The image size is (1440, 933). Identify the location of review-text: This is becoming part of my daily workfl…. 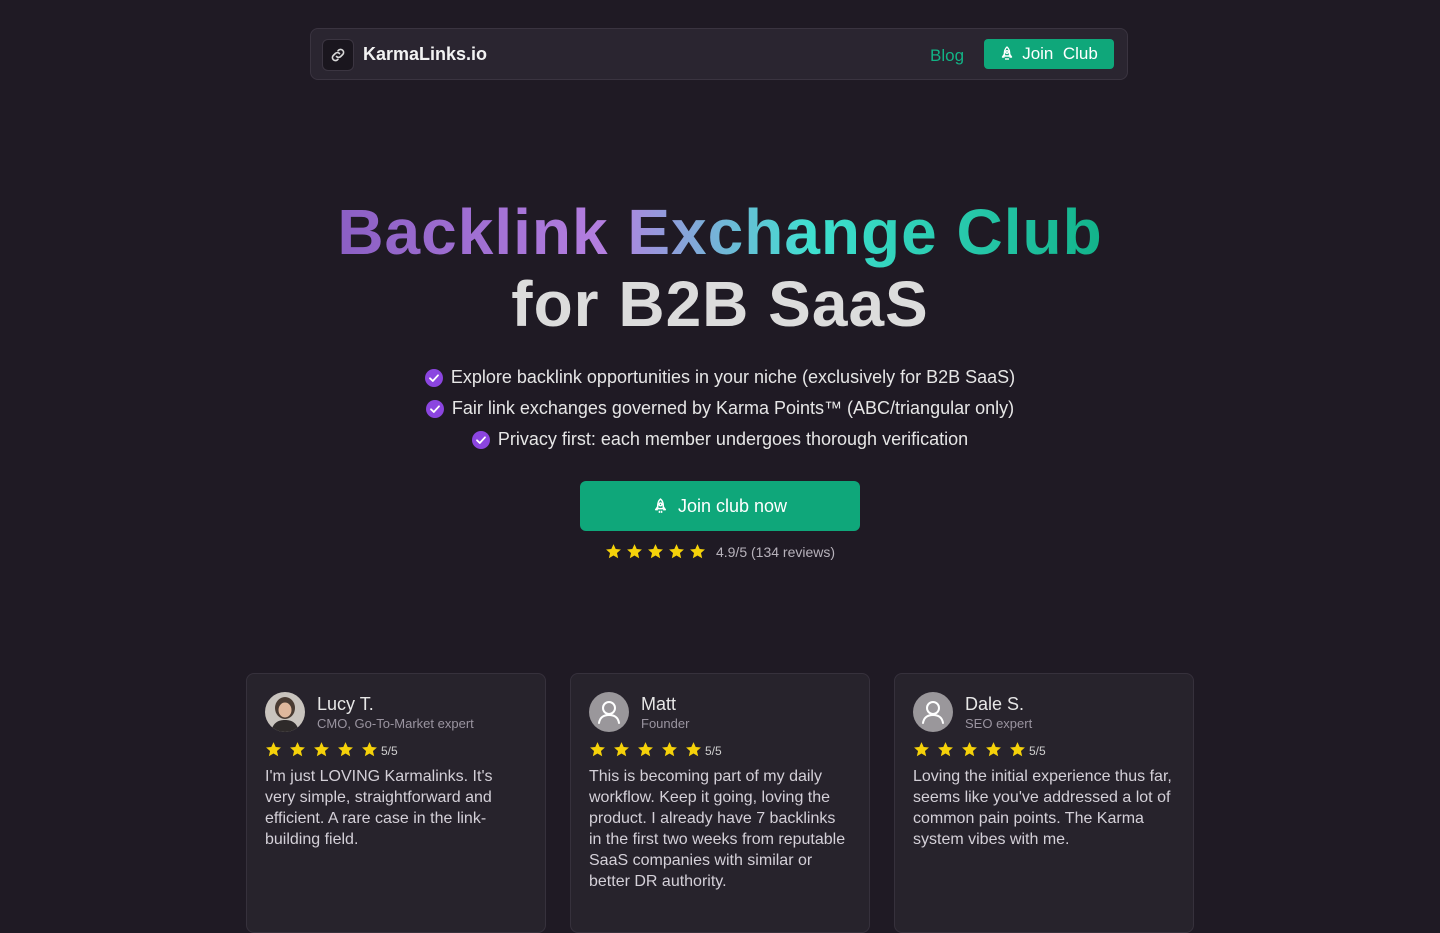
(717, 829).